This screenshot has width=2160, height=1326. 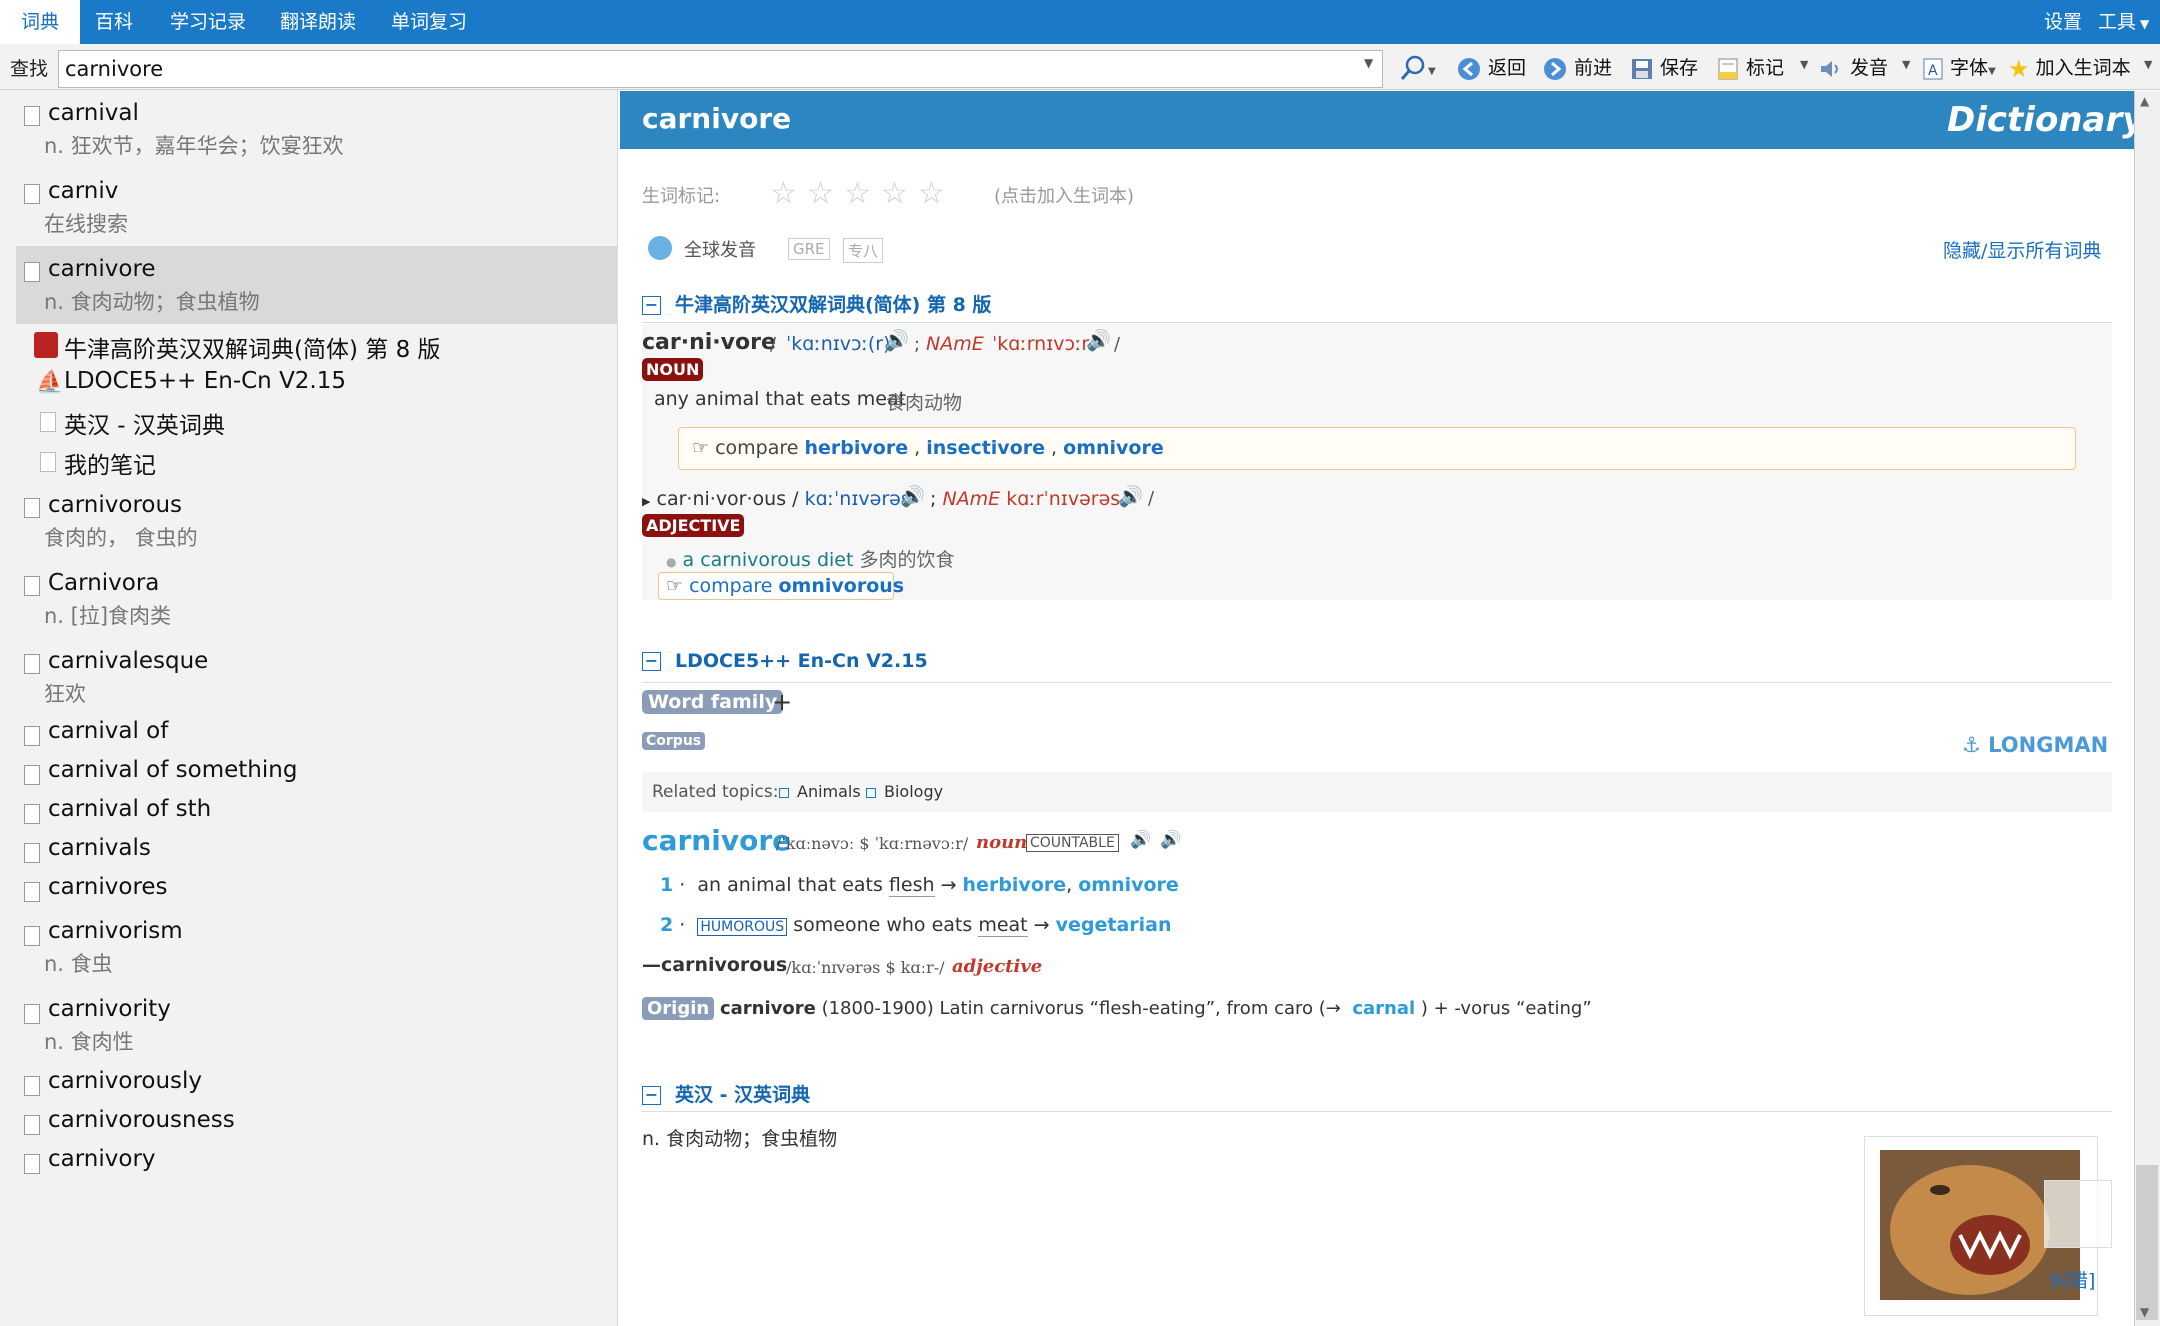 I want to click on mark-button: 标记, so click(x=1750, y=68).